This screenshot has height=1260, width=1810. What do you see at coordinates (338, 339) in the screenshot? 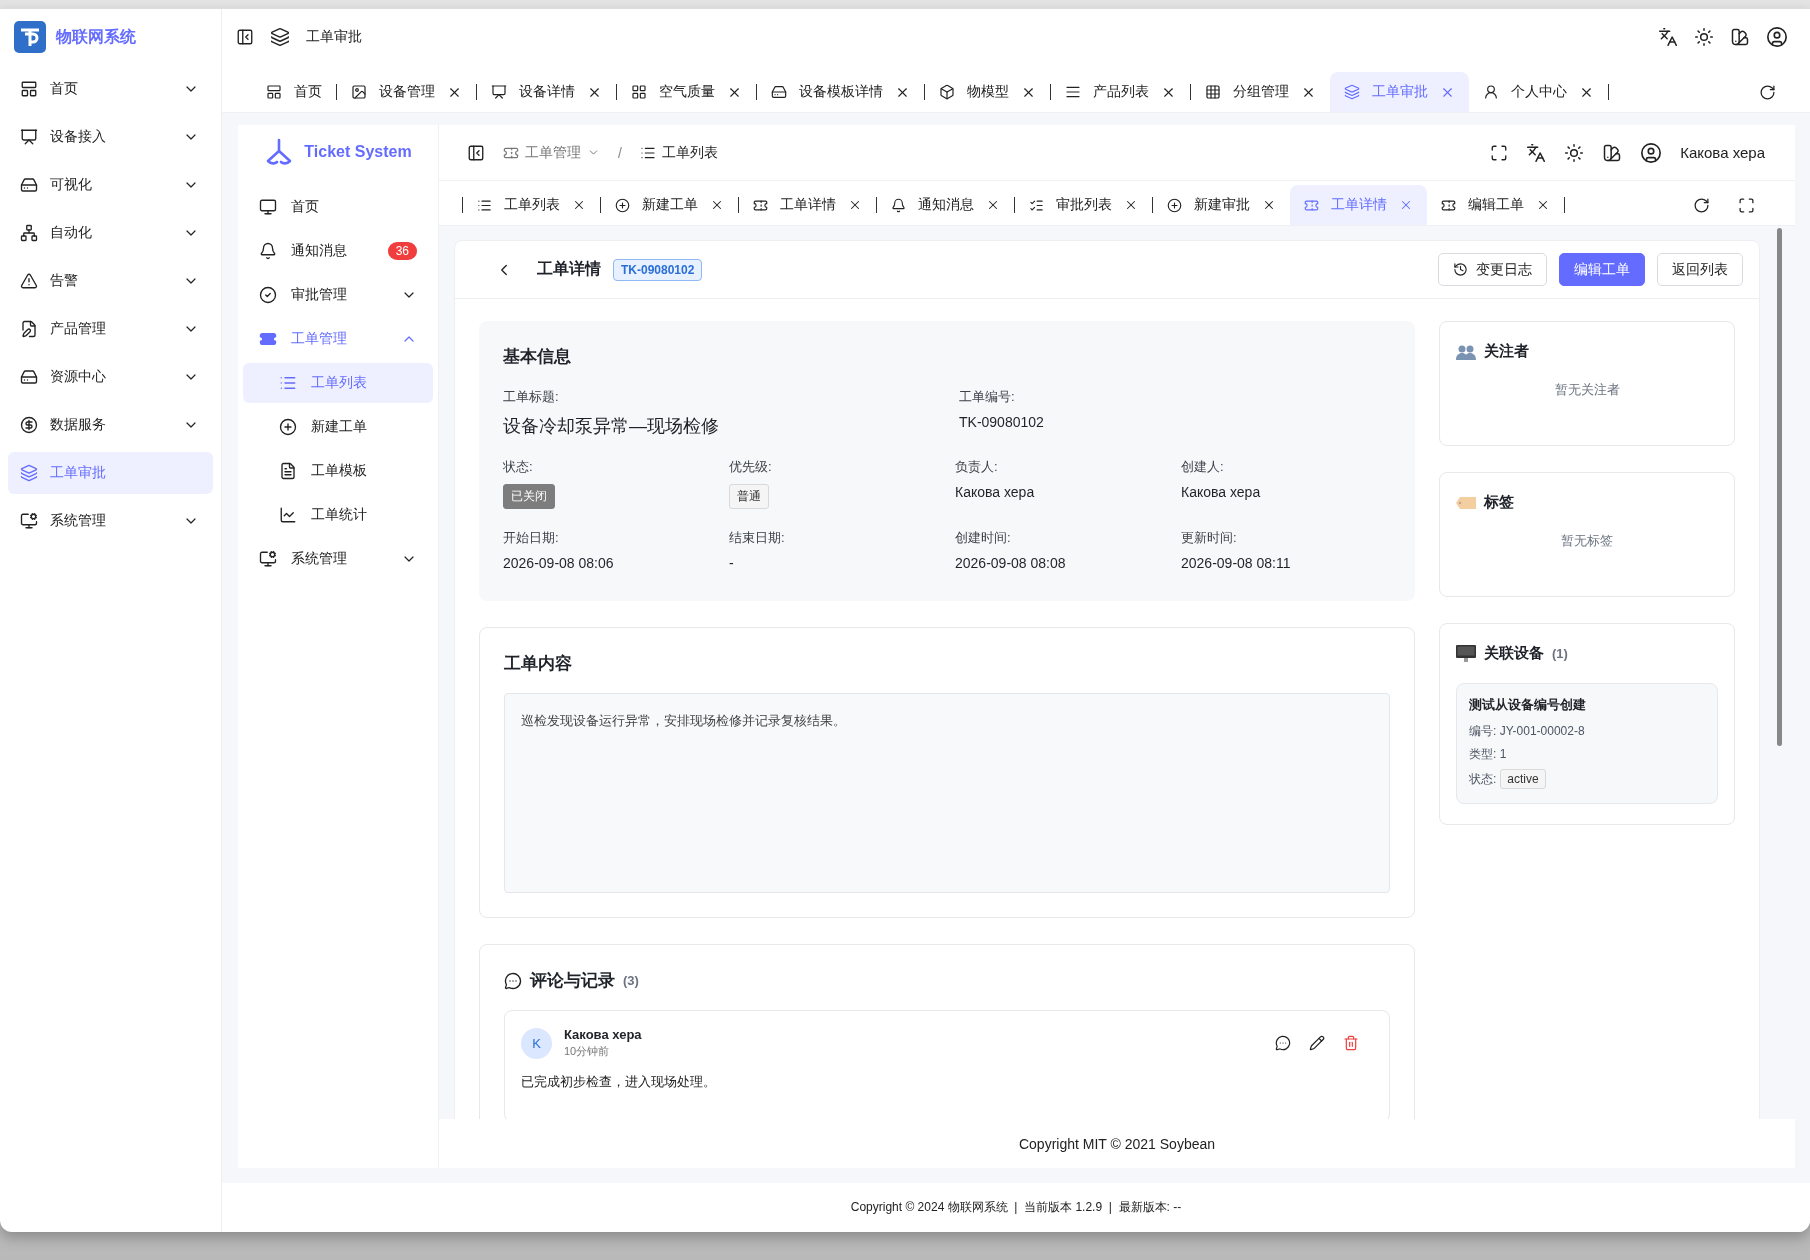
I see `menu-item: 工单管理` at bounding box center [338, 339].